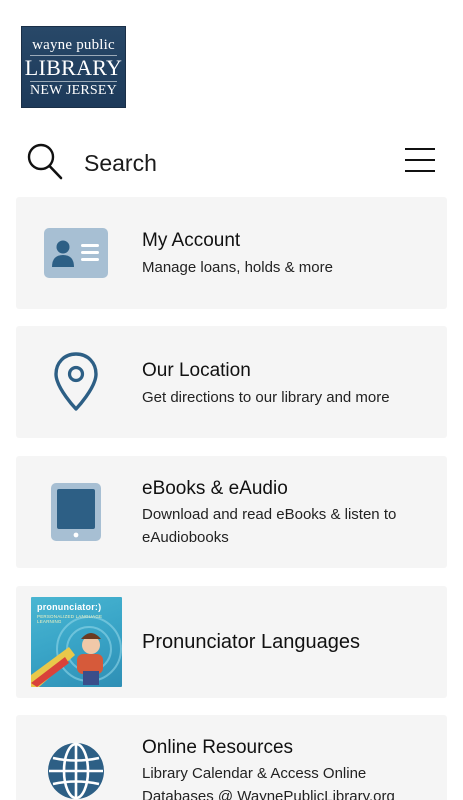  Describe the element at coordinates (231, 253) in the screenshot. I see `menu-item-my-account: My Account Manage loans, holds & more` at that location.